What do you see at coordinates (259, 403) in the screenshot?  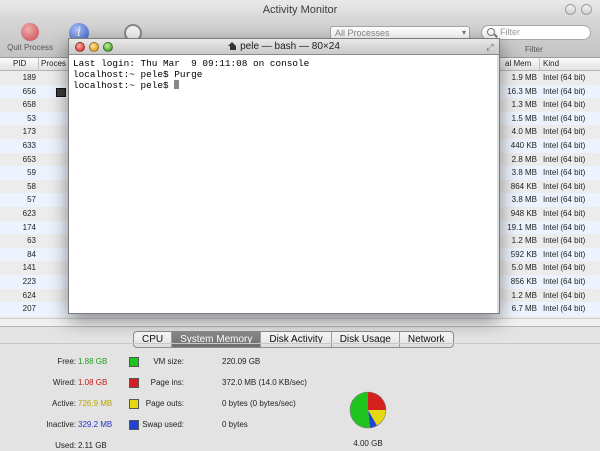 I see `page-outs-value: 0 bytes (0 bytes/sec)` at bounding box center [259, 403].